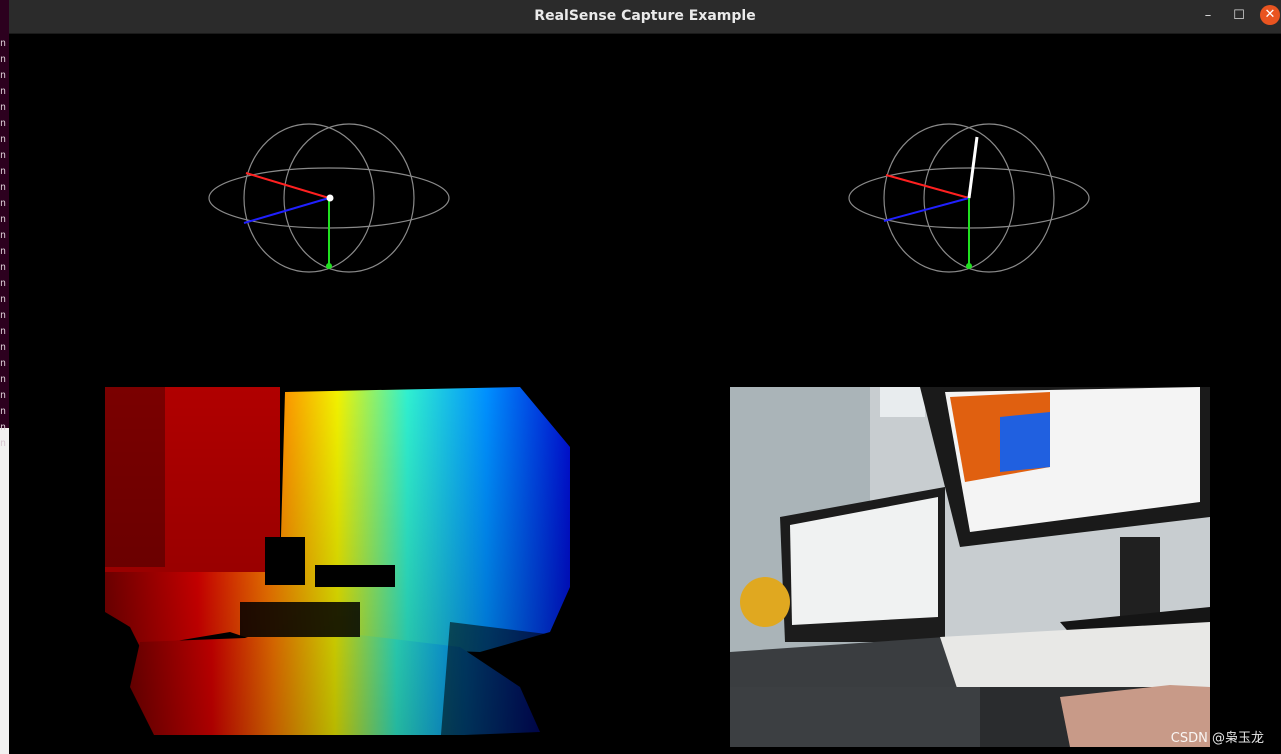 The width and height of the screenshot is (1281, 754). What do you see at coordinates (1270, 15) in the screenshot?
I see `close-button: ✕` at bounding box center [1270, 15].